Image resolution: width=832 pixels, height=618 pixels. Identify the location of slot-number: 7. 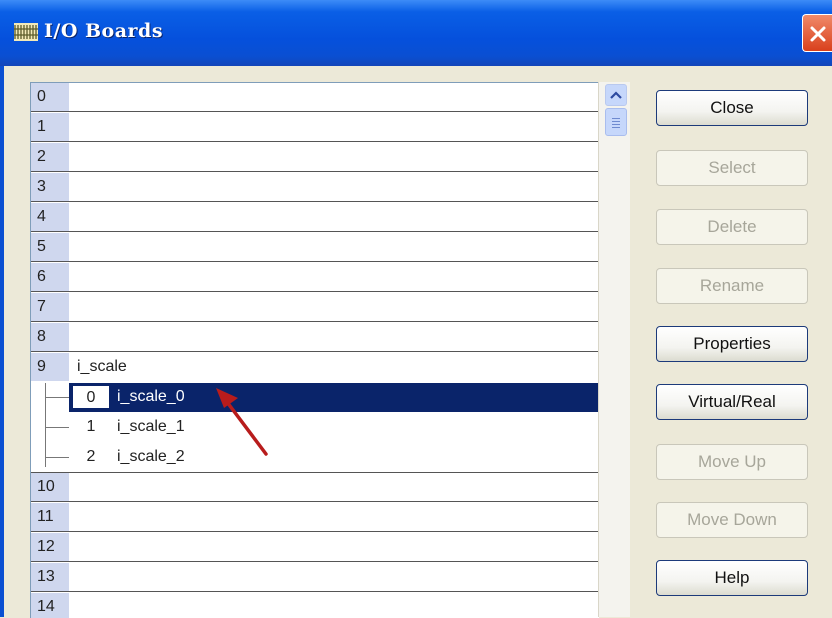
(50, 307).